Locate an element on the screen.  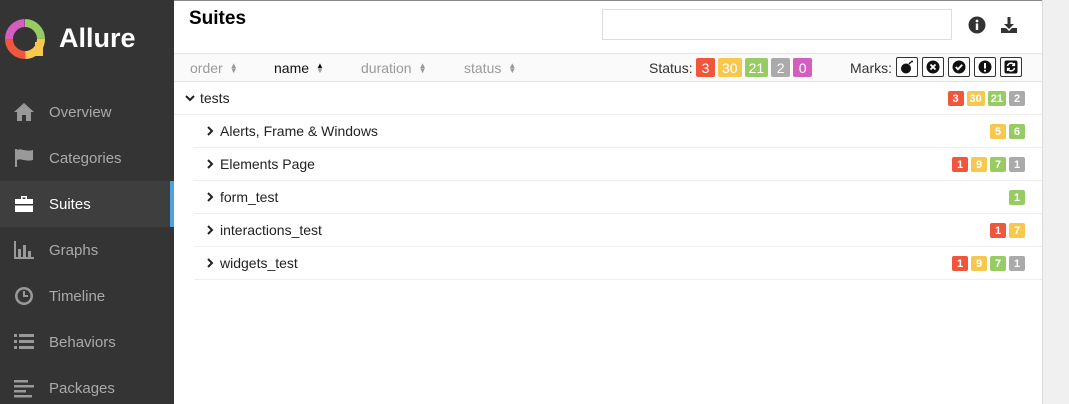
sidebar-item-label: Categories is located at coordinates (85, 158).